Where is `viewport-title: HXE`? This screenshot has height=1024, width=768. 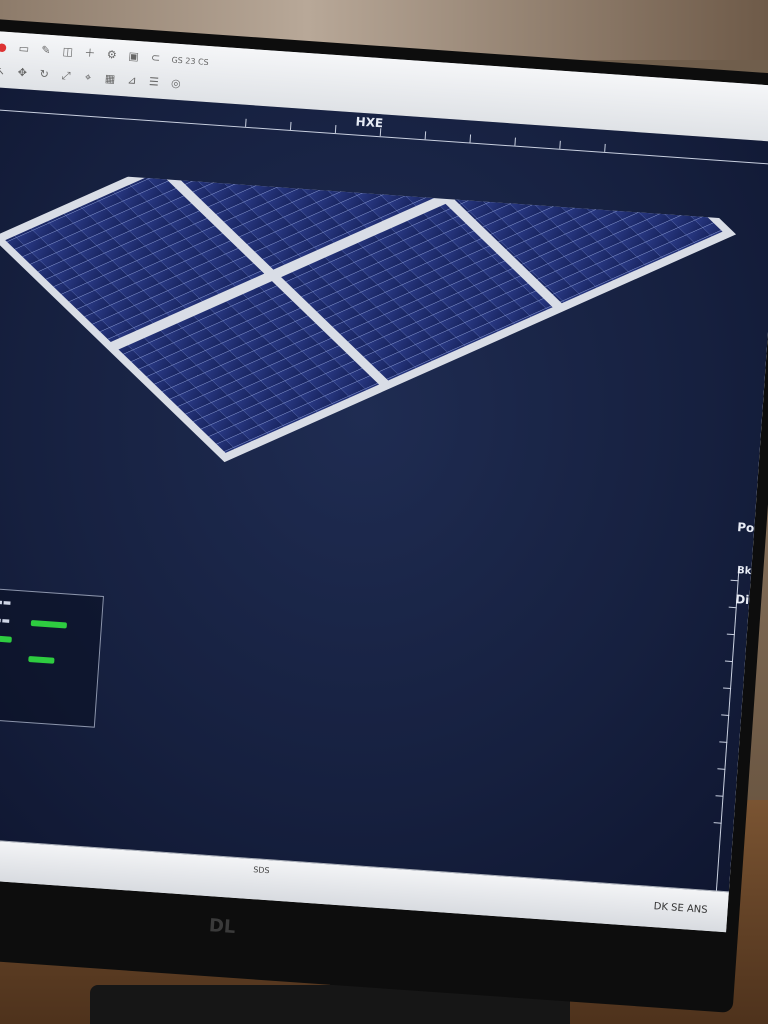
viewport-title: HXE is located at coordinates (369, 122).